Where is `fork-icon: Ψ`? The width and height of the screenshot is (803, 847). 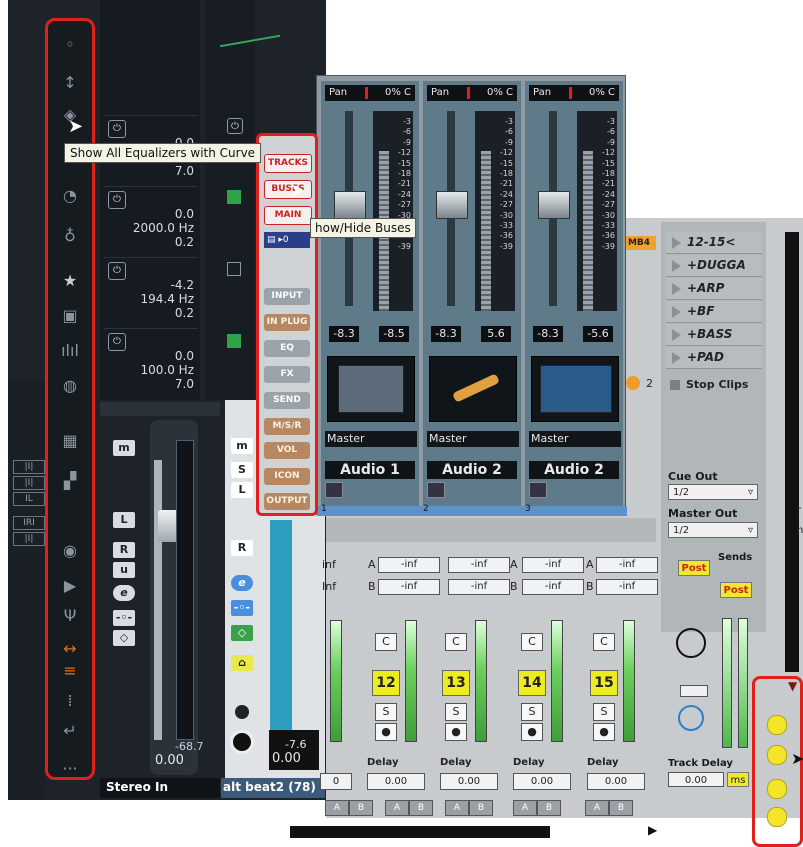 fork-icon: Ψ is located at coordinates (70, 615).